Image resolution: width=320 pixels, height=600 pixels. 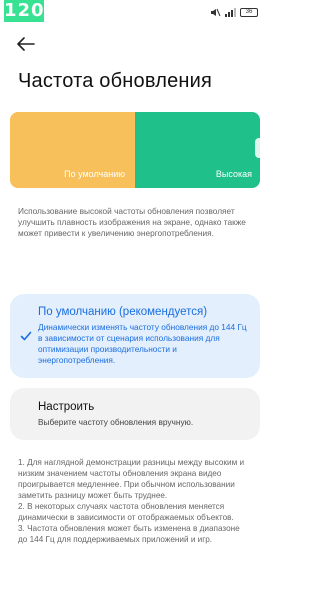 I want to click on back-button, so click(x=26, y=44).